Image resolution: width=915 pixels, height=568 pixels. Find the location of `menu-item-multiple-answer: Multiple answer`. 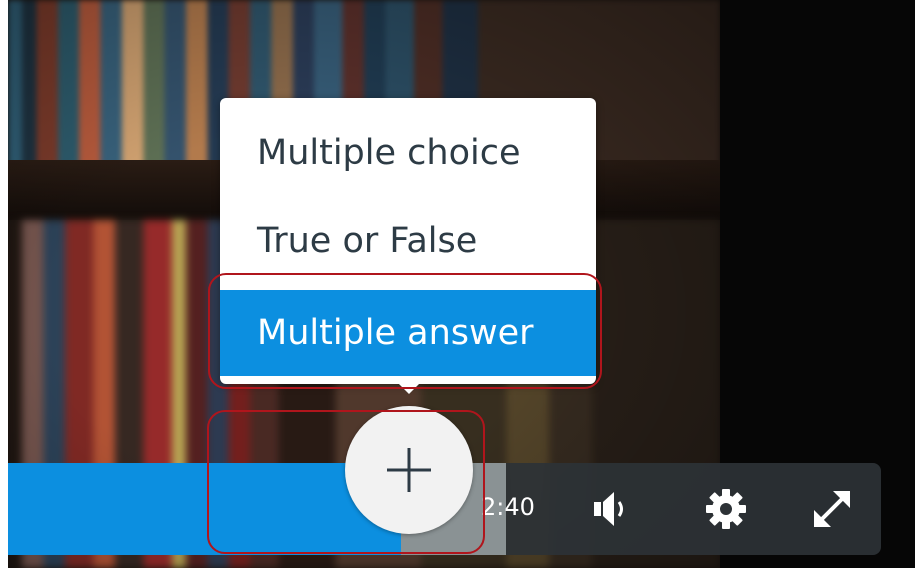

menu-item-multiple-answer: Multiple answer is located at coordinates (408, 333).